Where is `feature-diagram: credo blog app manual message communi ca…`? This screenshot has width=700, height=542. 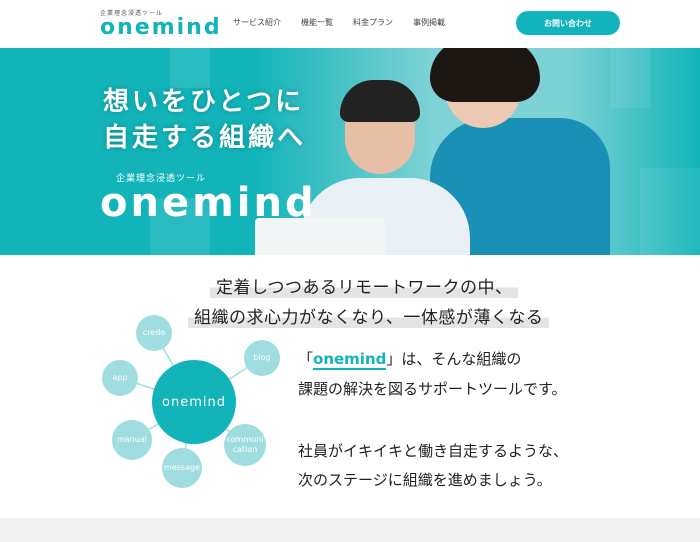
feature-diagram: credo blog app manual message communi ca… is located at coordinates (188, 402).